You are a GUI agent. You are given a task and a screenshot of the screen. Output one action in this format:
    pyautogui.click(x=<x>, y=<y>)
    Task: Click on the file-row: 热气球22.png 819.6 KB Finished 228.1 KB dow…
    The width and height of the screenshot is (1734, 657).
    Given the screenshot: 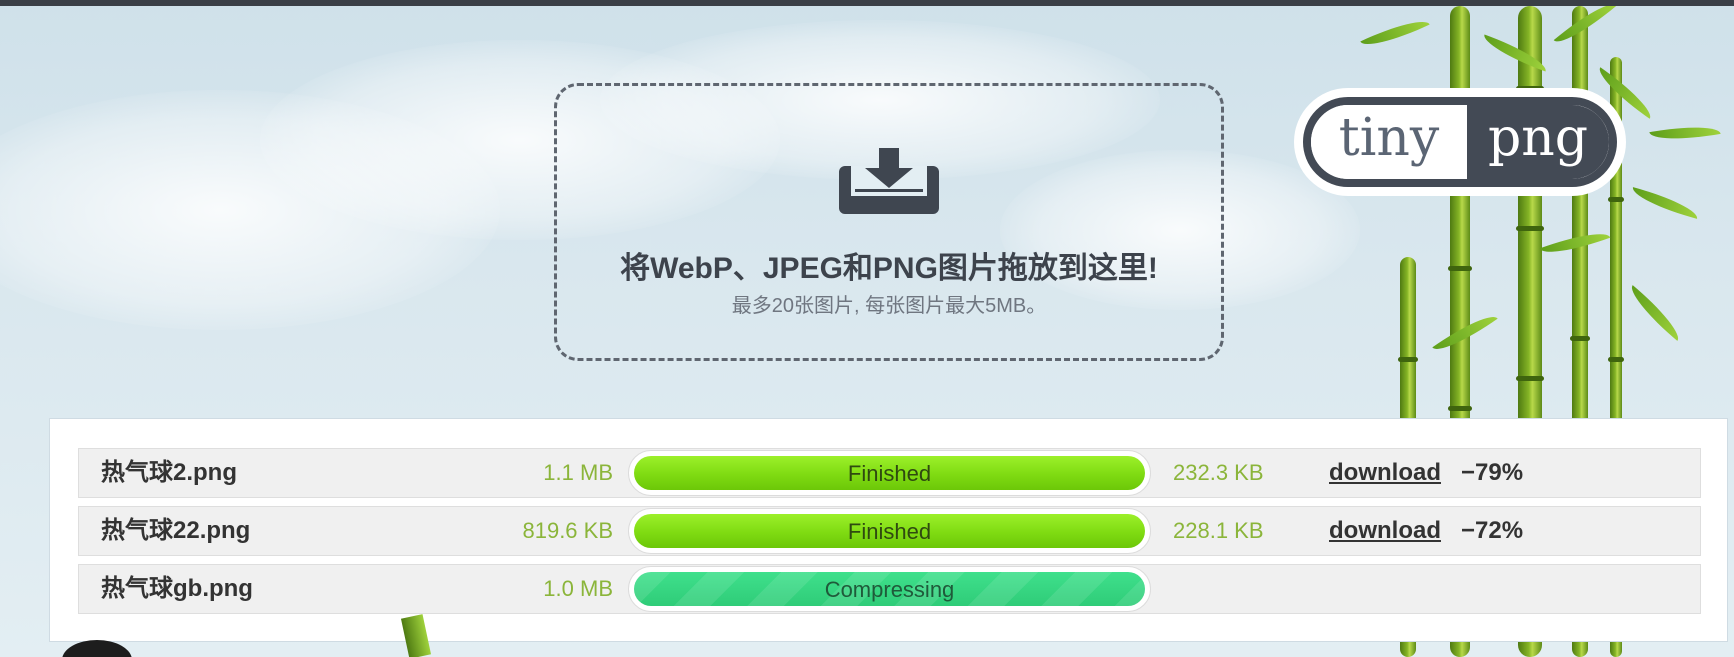 What is the action you would take?
    pyautogui.click(x=889, y=531)
    